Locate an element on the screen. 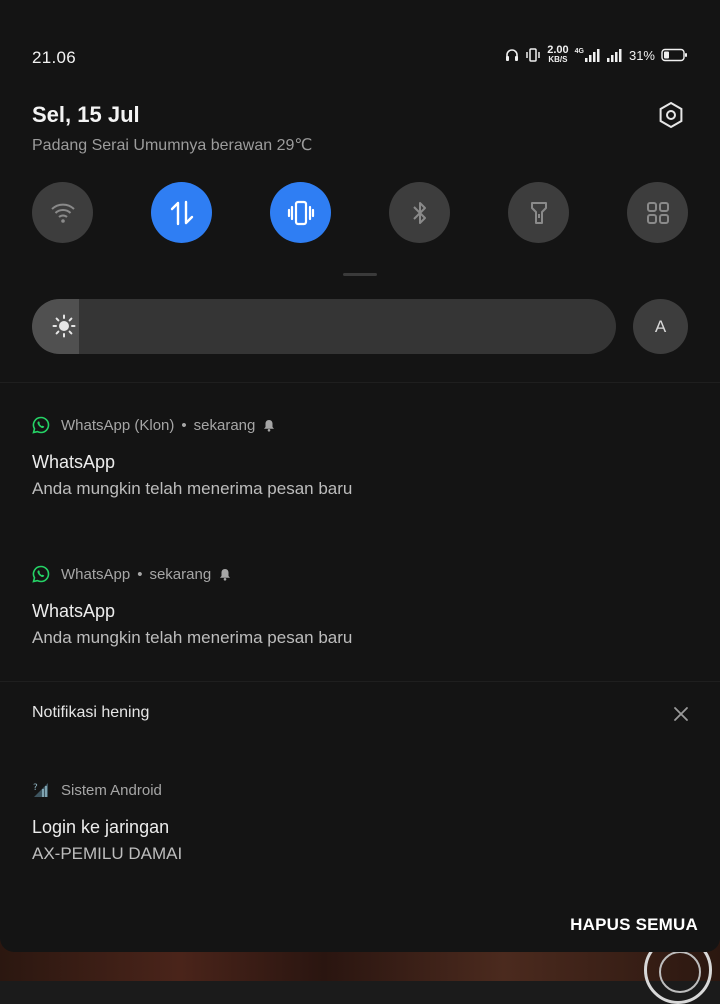 The width and height of the screenshot is (720, 1004). status-icons: 2.00 KB/S 4G 31% is located at coordinates (596, 54).